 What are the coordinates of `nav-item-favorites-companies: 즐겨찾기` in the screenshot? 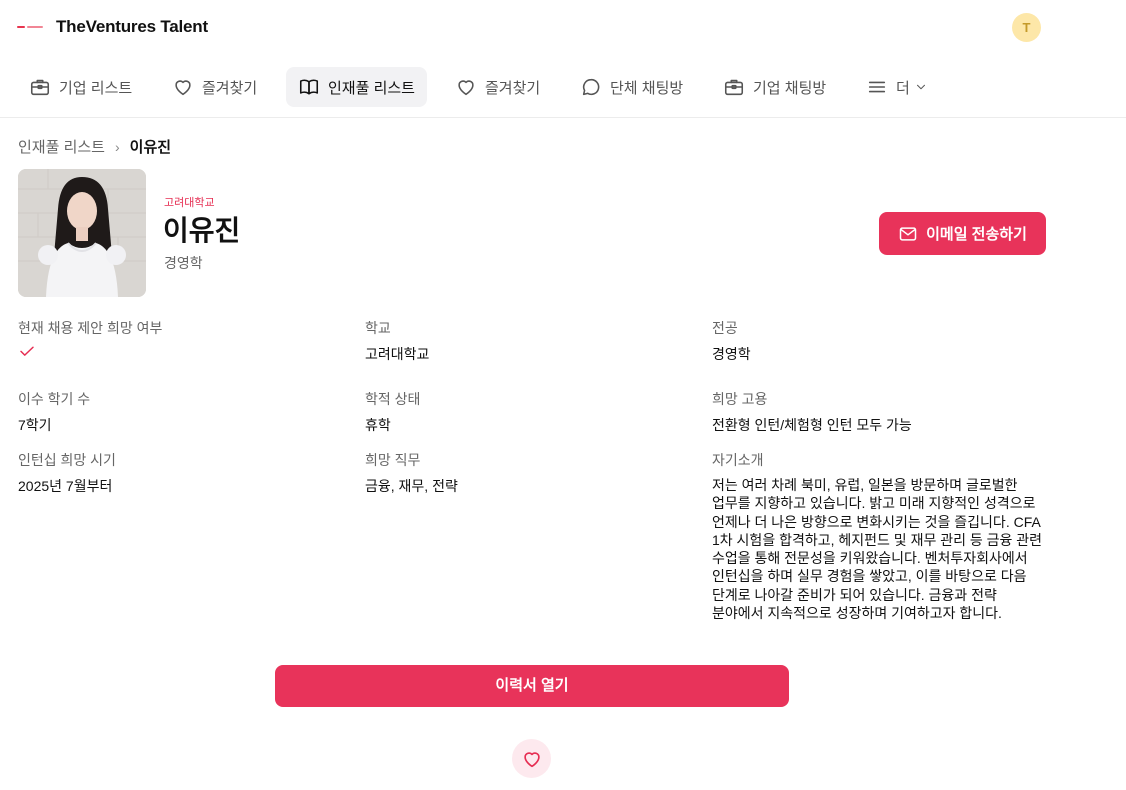 It's located at (214, 87).